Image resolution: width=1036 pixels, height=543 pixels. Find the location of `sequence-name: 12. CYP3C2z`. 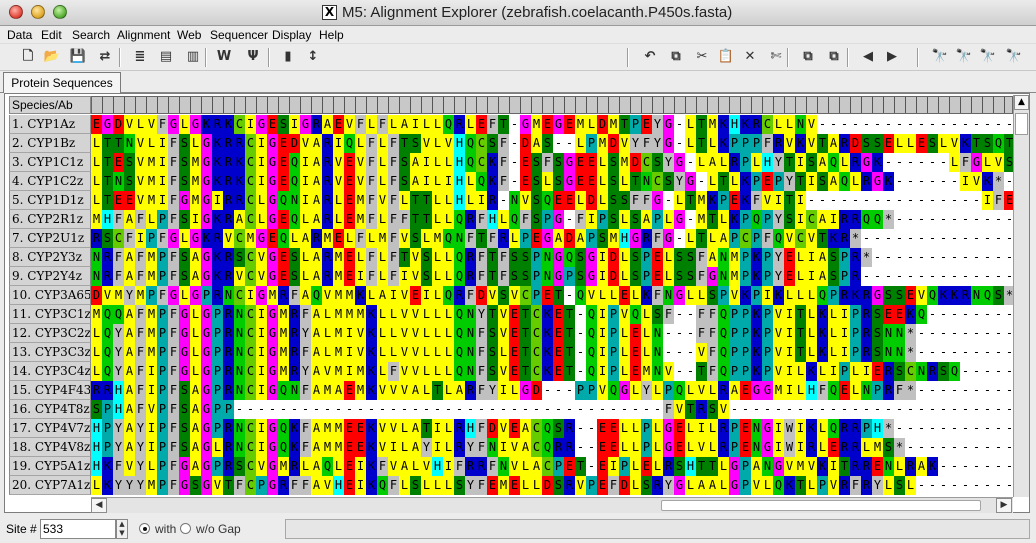

sequence-name: 12. CYP3C2z is located at coordinates (50, 333).